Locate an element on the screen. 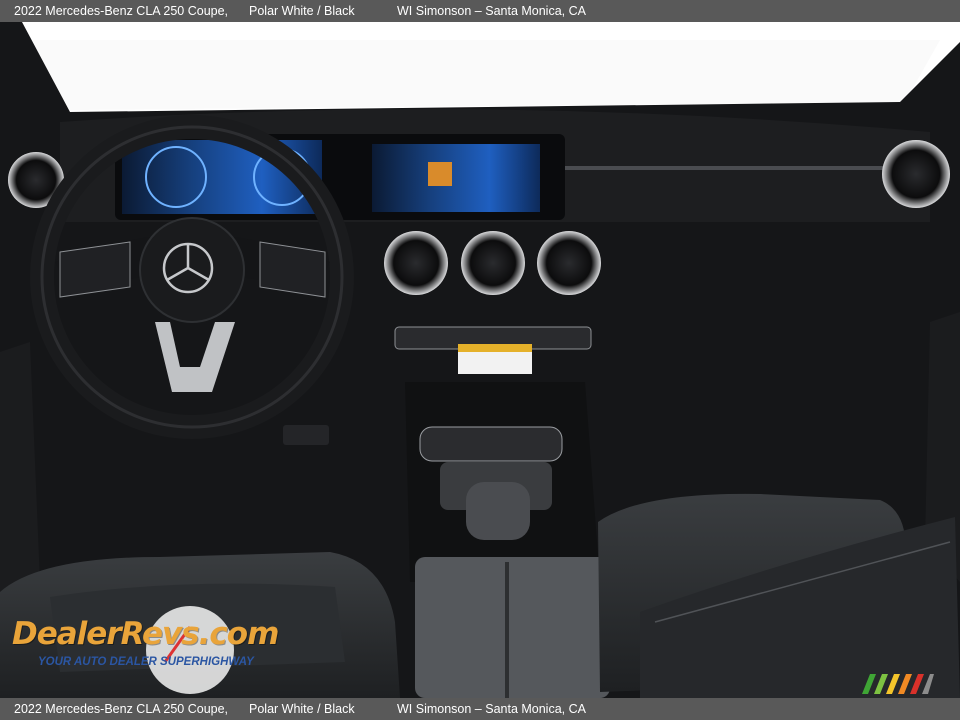 The image size is (960, 720). vehicle-title: 2022 Mercedes-Benz CLA 250 Coupe, is located at coordinates (121, 11).